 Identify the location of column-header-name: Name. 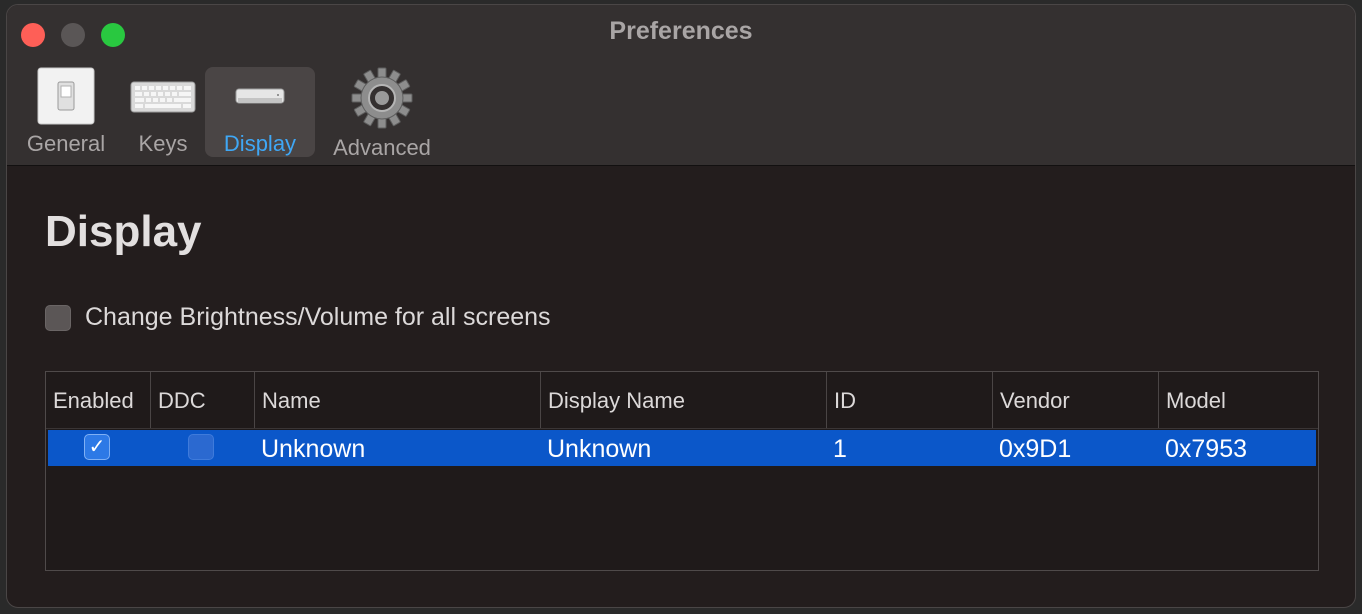
(397, 400).